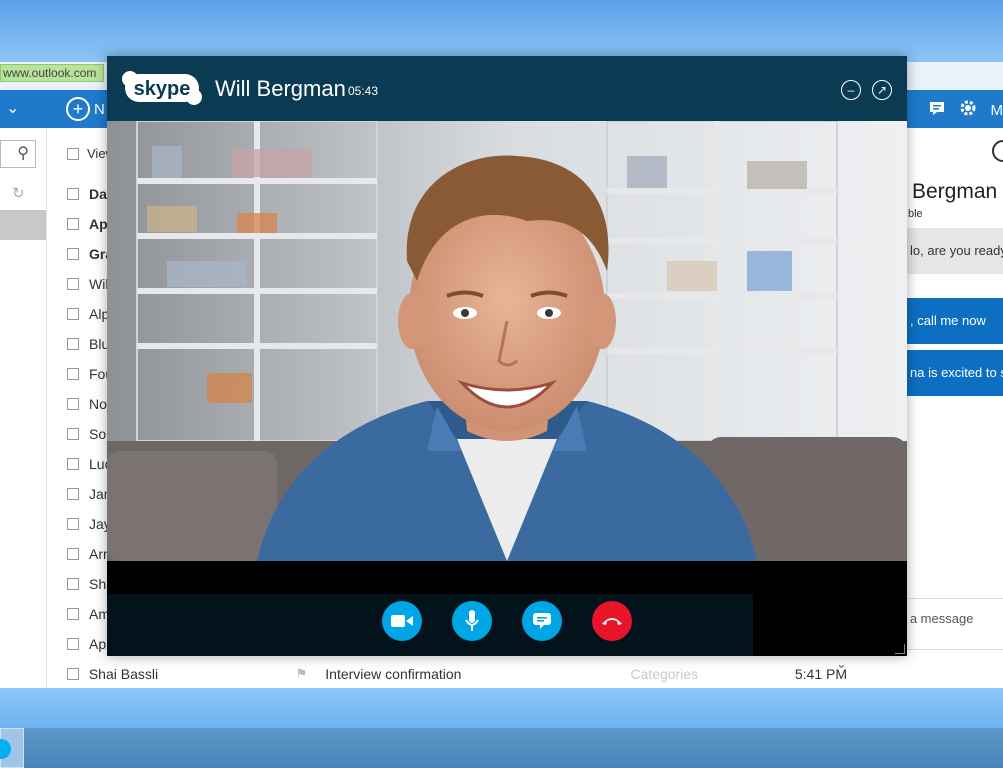 The width and height of the screenshot is (1003, 768). I want to click on video-button, so click(402, 621).